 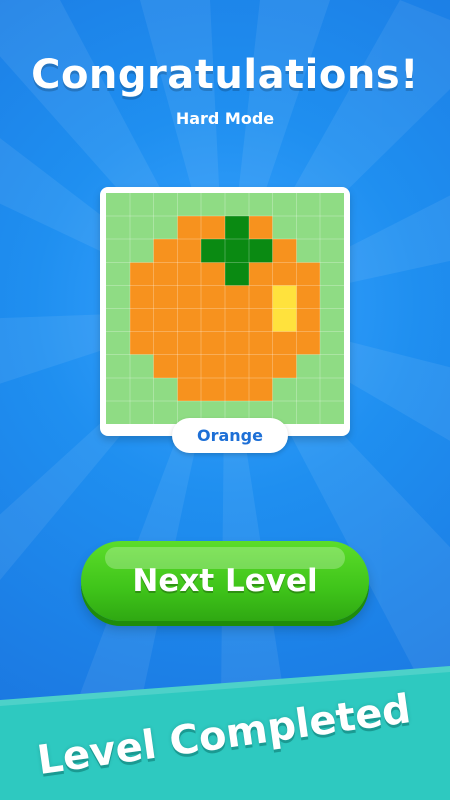 What do you see at coordinates (225, 75) in the screenshot?
I see `congratulations-title: Congratulations!` at bounding box center [225, 75].